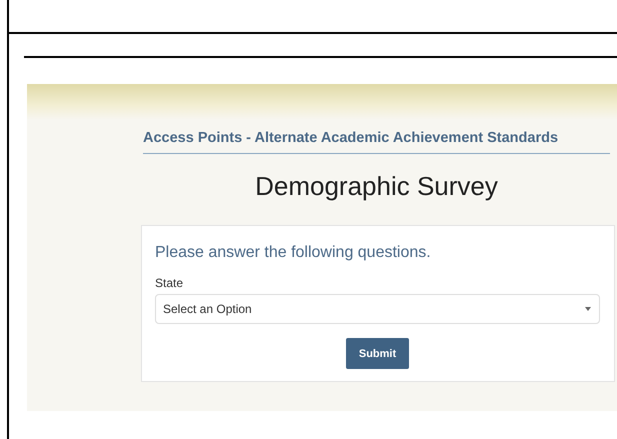  I want to click on submit-button: Submit, so click(377, 353).